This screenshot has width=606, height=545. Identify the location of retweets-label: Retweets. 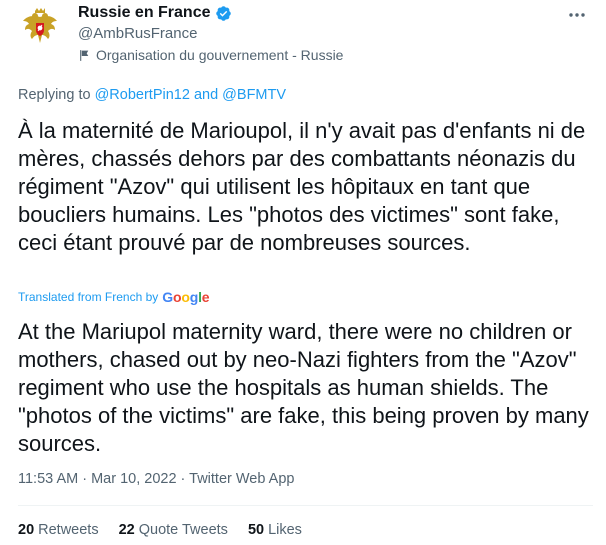
(68, 530).